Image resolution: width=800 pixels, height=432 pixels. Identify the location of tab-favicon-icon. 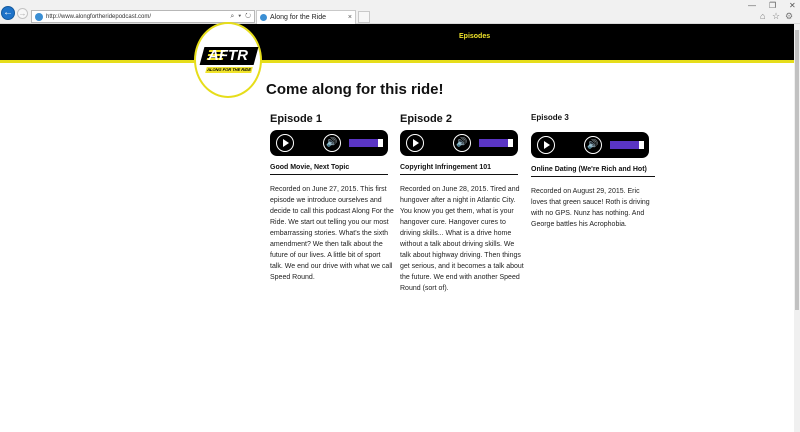
(263, 17).